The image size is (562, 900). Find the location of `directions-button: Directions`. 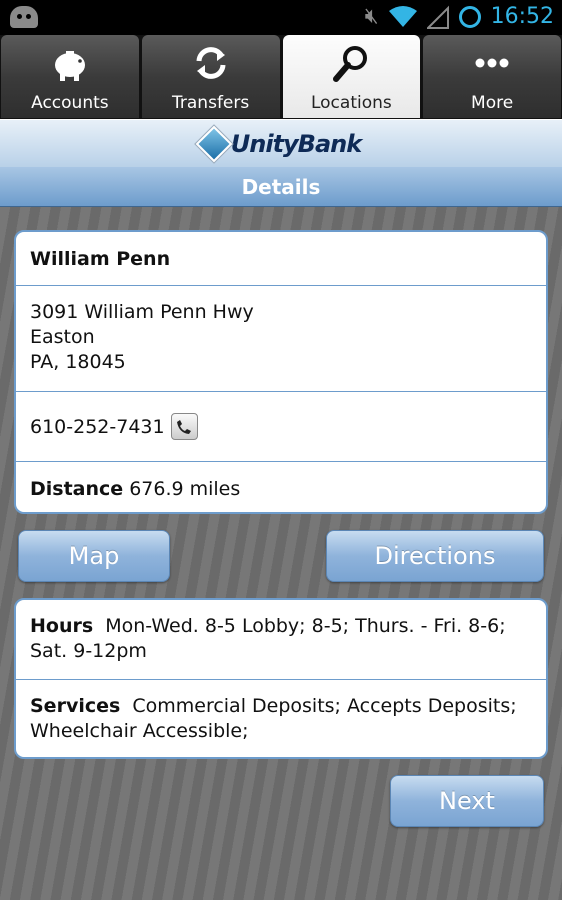

directions-button: Directions is located at coordinates (435, 556).